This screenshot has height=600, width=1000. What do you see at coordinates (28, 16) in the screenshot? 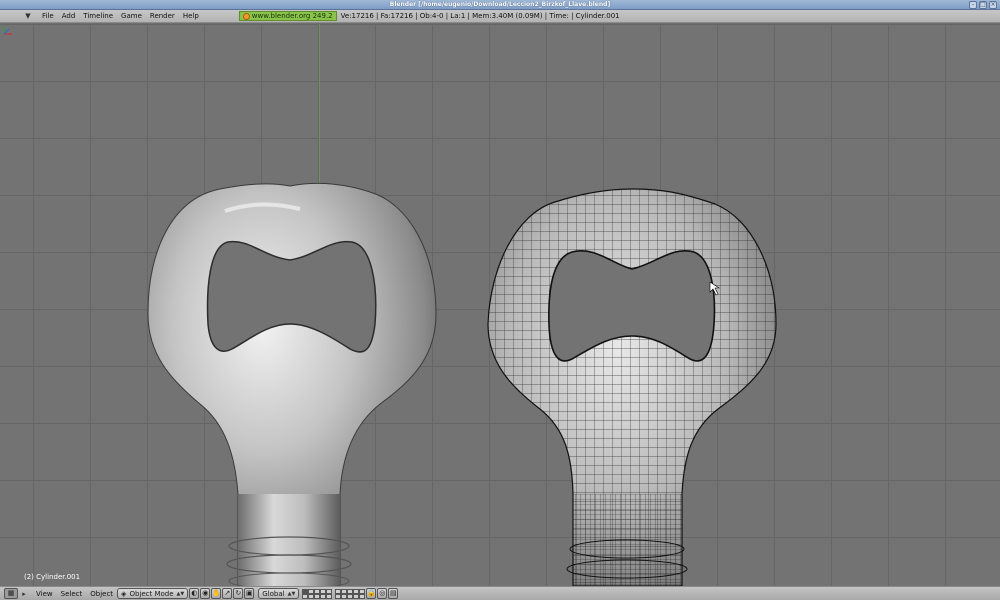
I see `collapse-menu-icon: ▼` at bounding box center [28, 16].